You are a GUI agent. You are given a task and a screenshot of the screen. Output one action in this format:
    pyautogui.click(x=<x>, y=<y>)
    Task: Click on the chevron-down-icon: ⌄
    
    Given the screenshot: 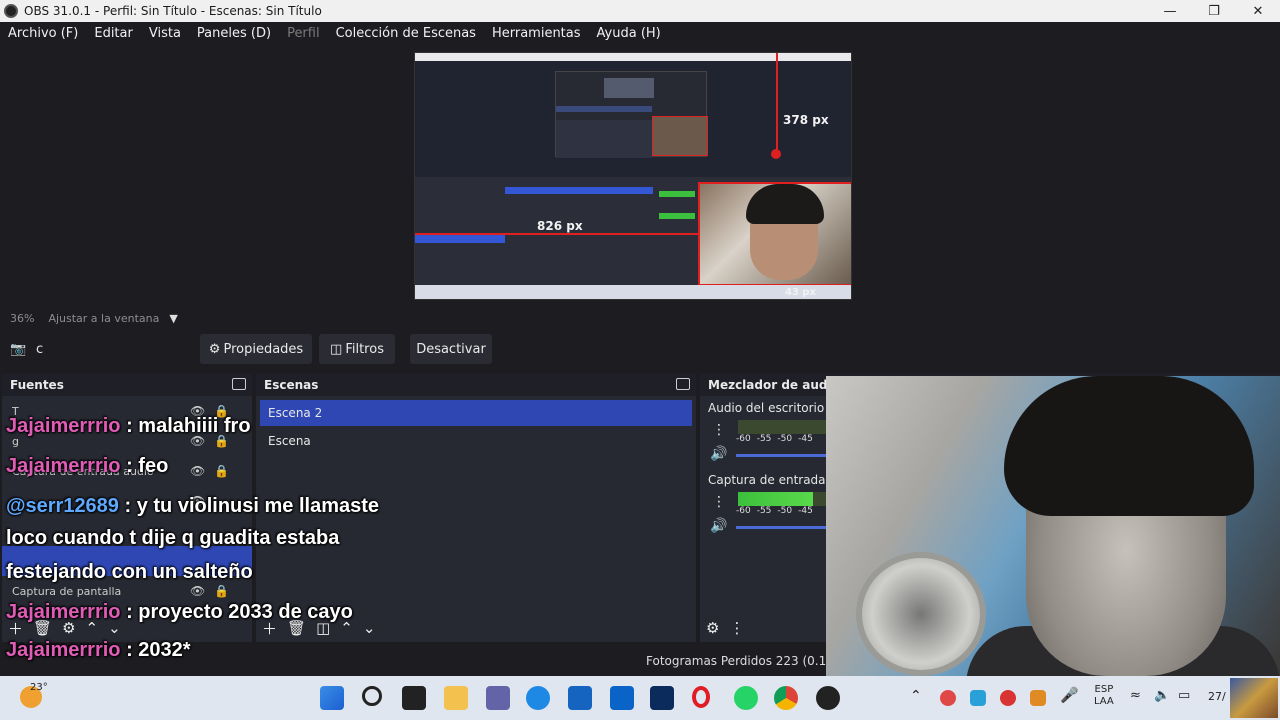 What is the action you would take?
    pyautogui.click(x=369, y=628)
    